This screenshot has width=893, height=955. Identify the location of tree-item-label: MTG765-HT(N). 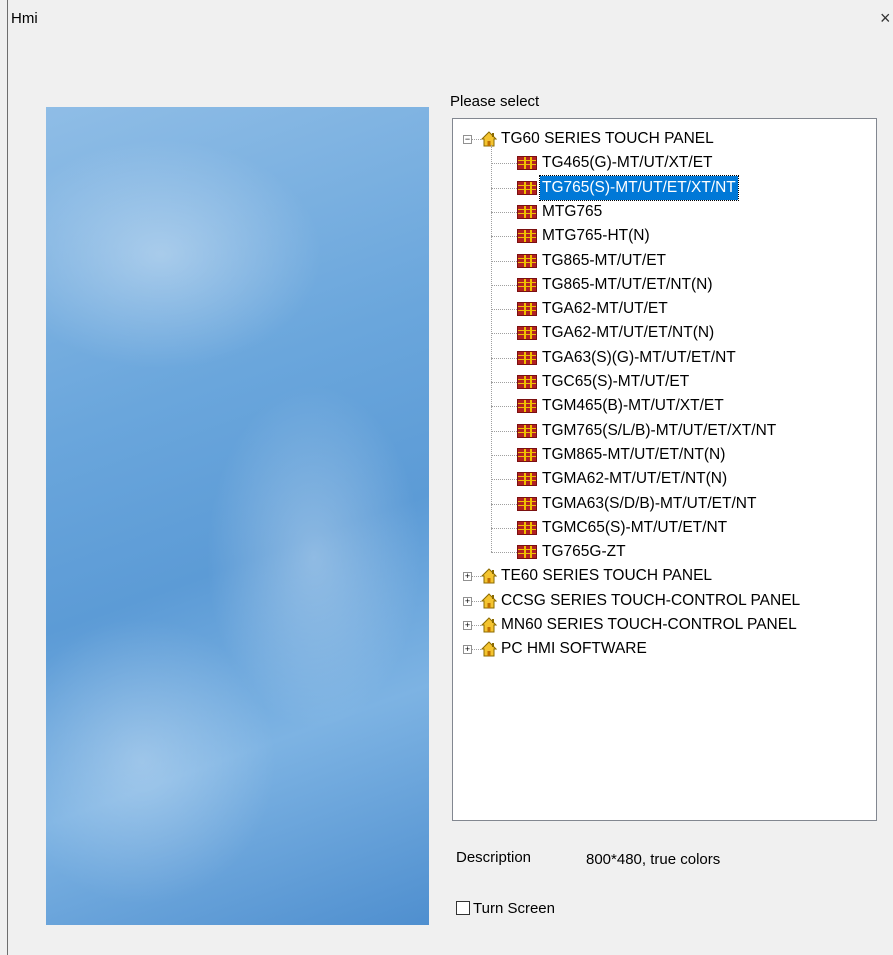
(596, 236).